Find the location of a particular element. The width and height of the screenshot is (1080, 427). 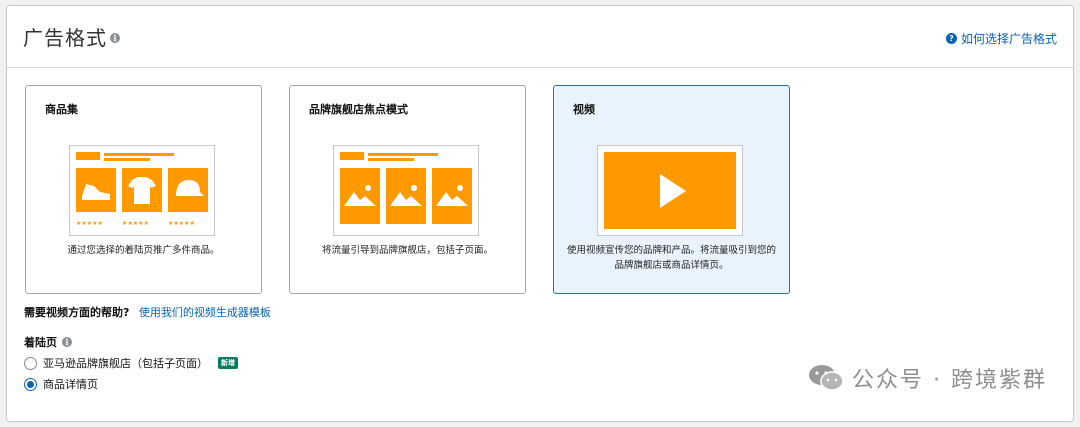

product-collection-thumbnail: ★★★★★ ★★★★★ ★★★★★ is located at coordinates (142, 190).